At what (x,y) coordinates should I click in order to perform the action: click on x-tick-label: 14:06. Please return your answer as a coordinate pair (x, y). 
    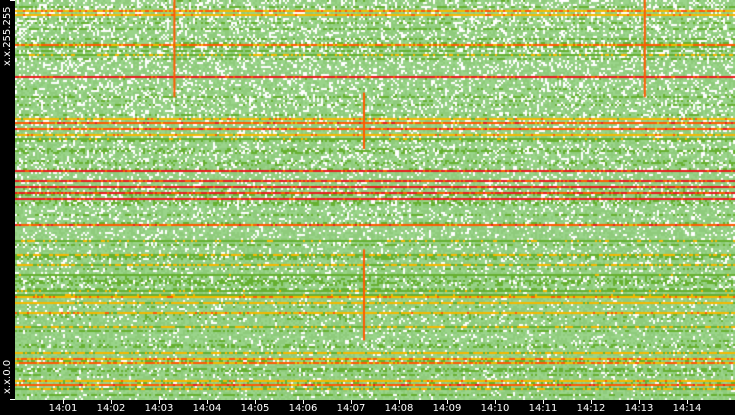
    Looking at the image, I should click on (303, 408).